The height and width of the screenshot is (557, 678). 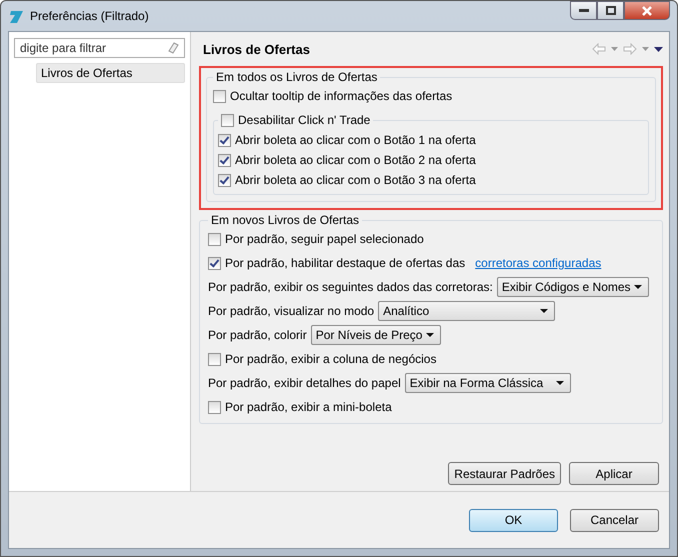 I want to click on menu-icon, so click(x=658, y=49).